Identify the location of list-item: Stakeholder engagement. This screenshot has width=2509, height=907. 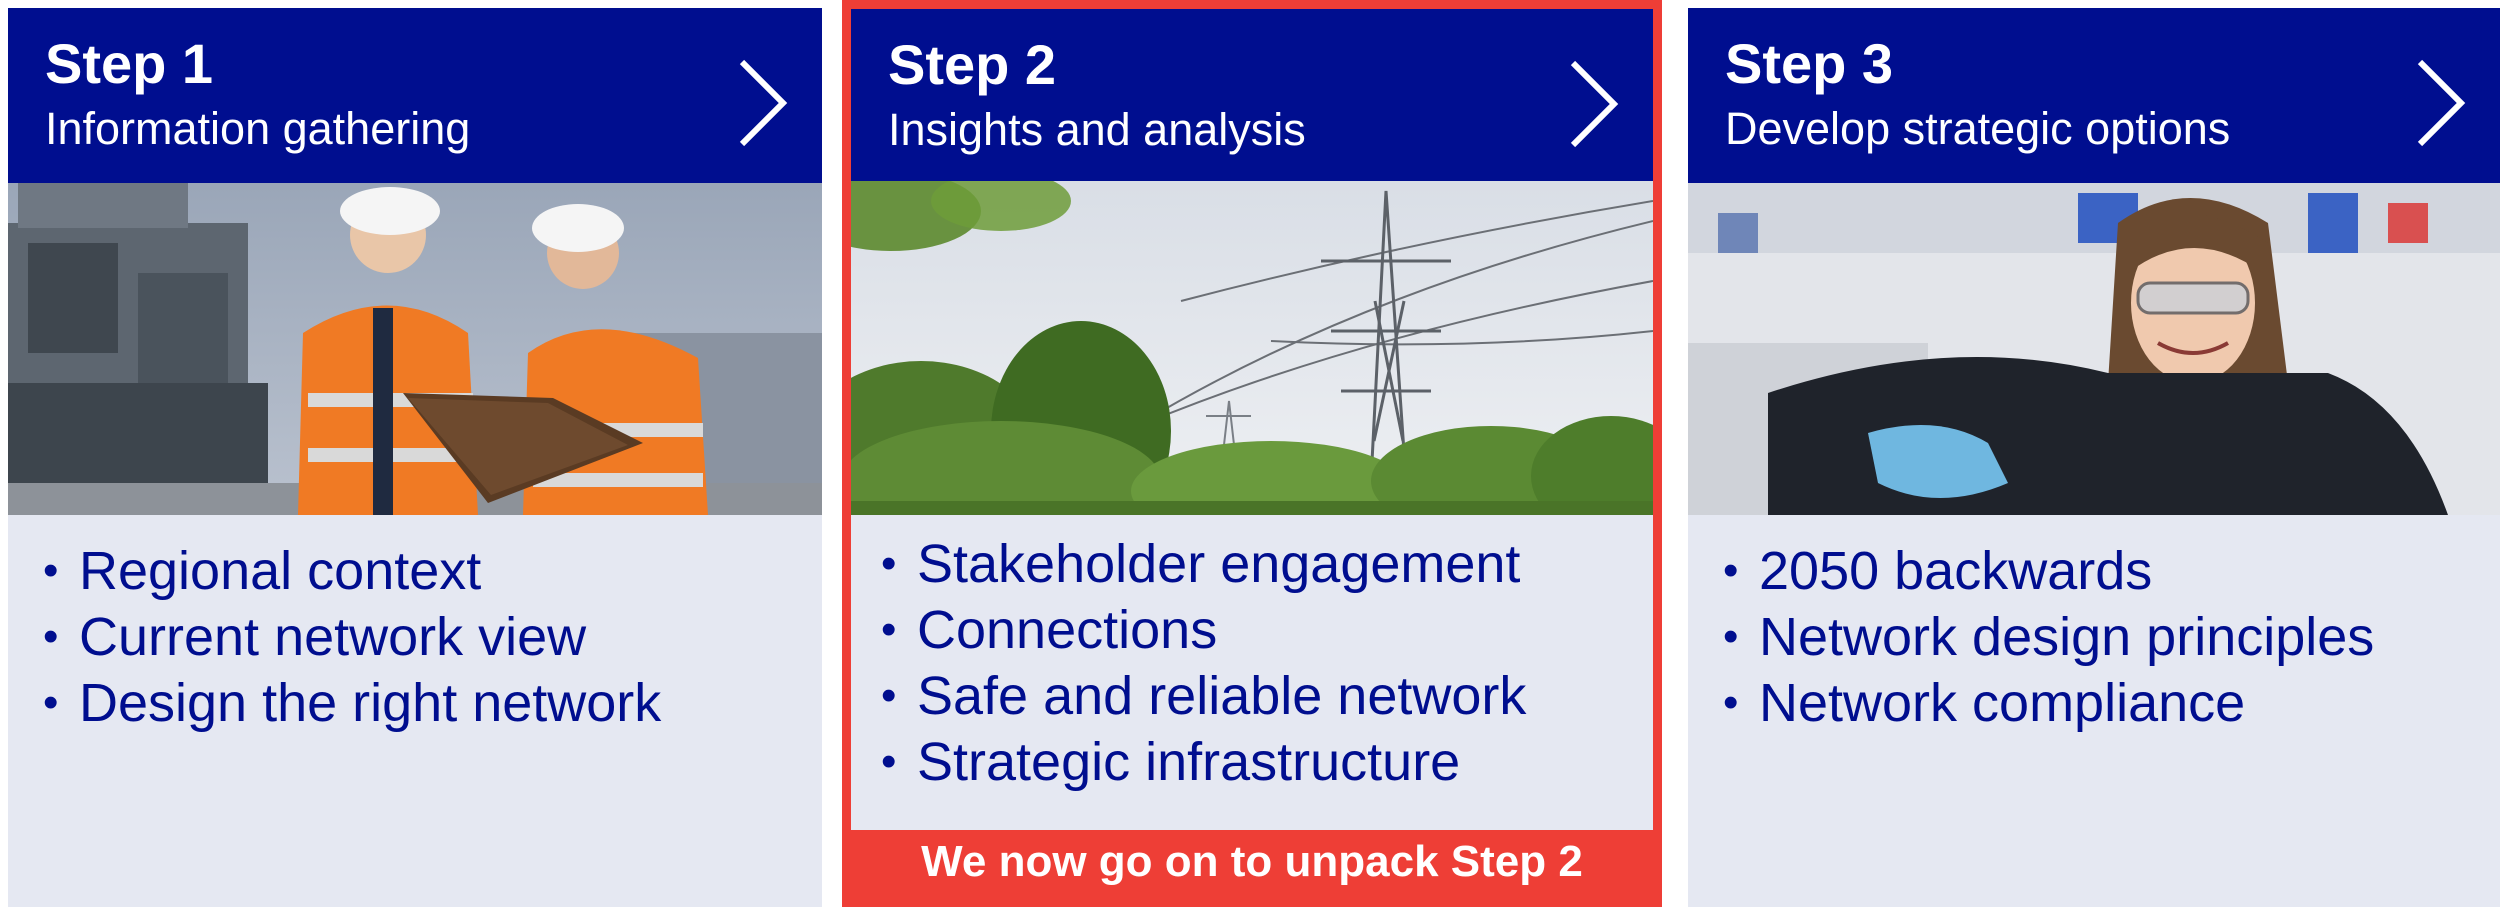
(1203, 564).